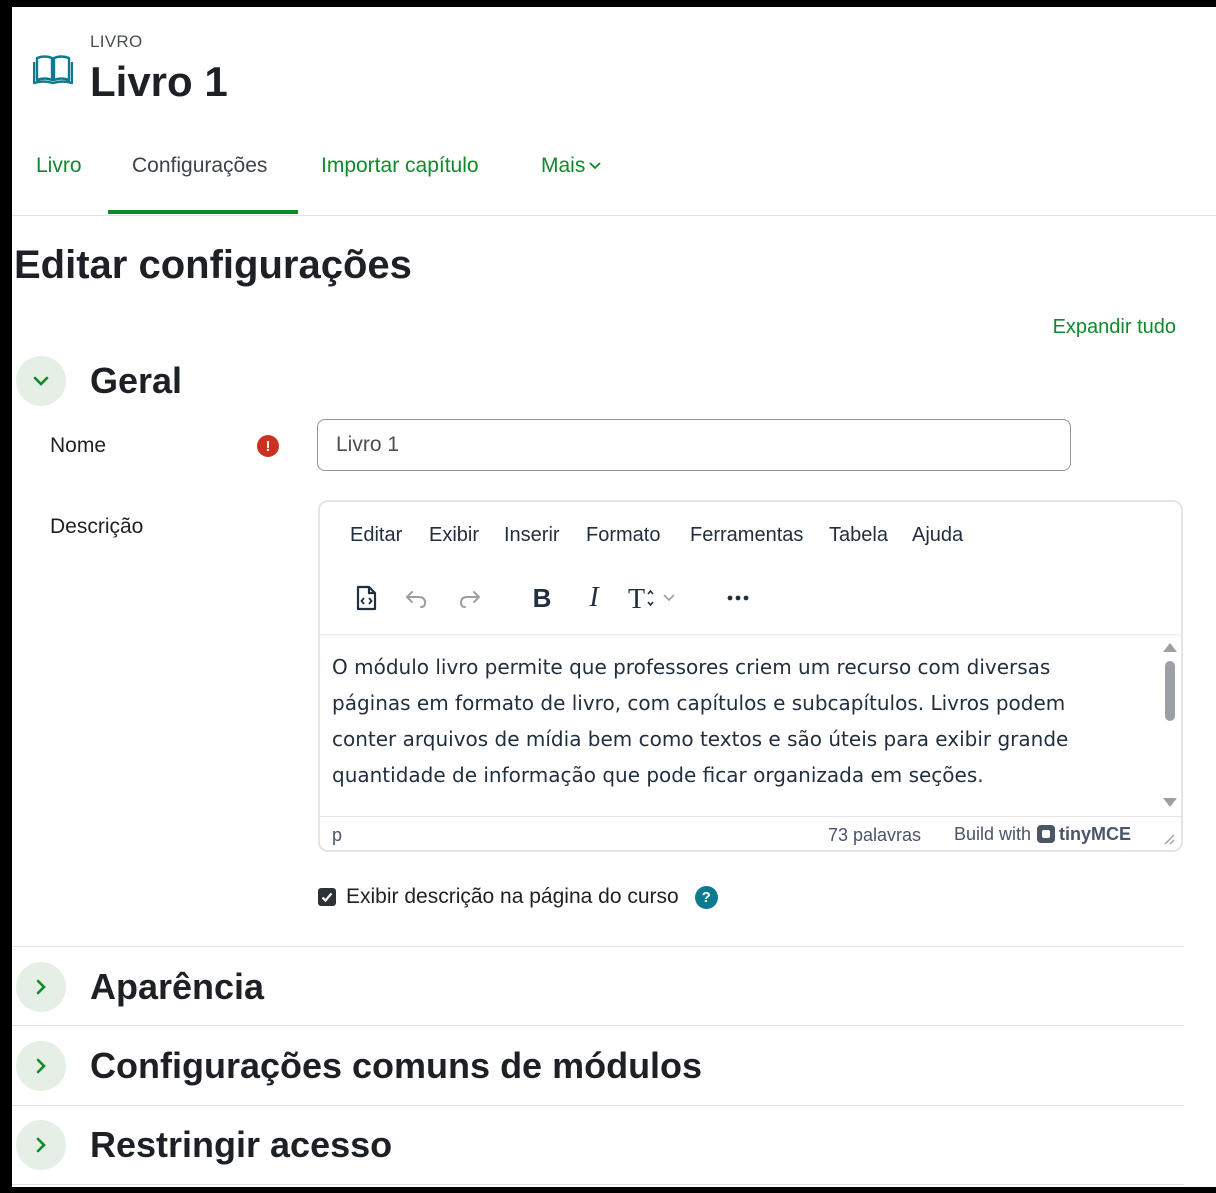 Image resolution: width=1216 pixels, height=1193 pixels. I want to click on build-with-text: Build with, so click(993, 834).